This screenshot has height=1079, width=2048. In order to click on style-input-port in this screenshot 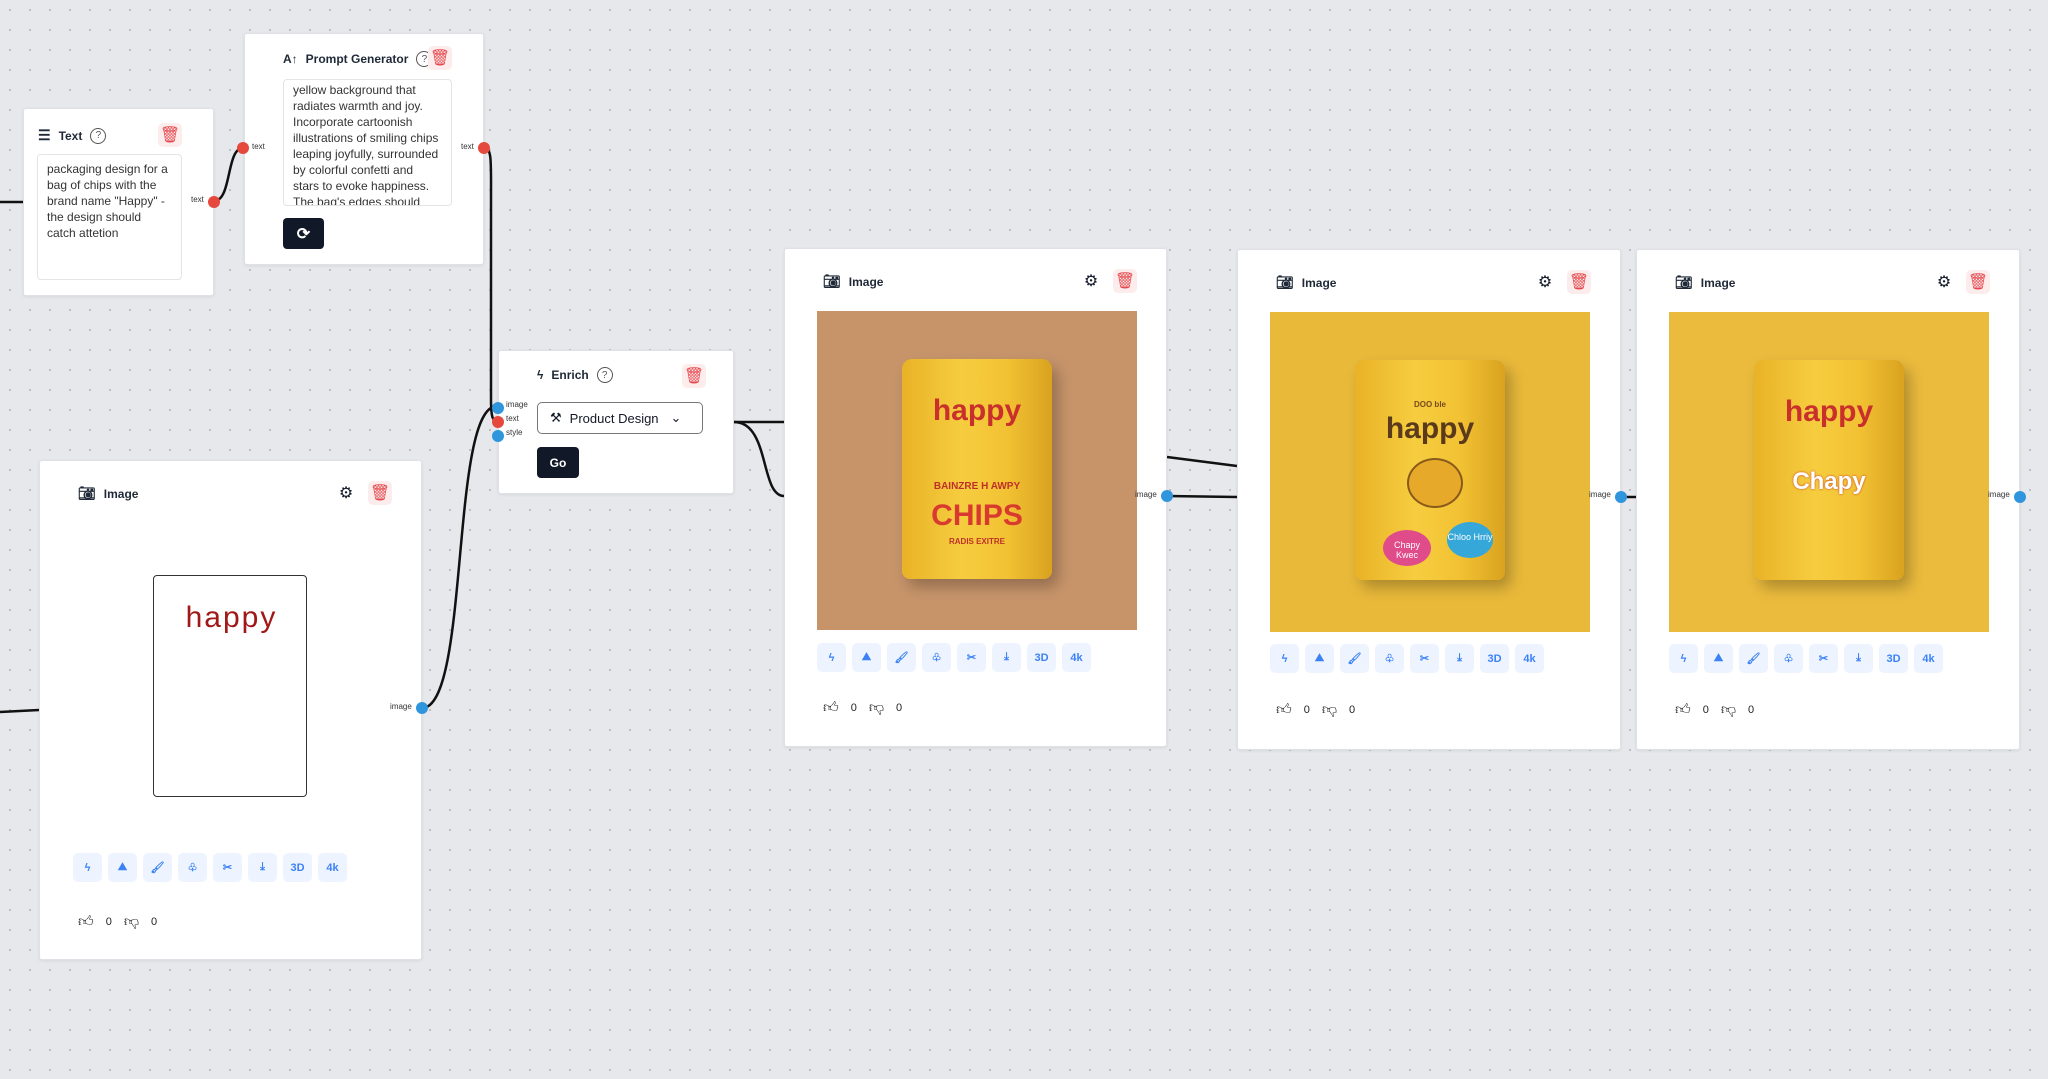, I will do `click(498, 436)`.